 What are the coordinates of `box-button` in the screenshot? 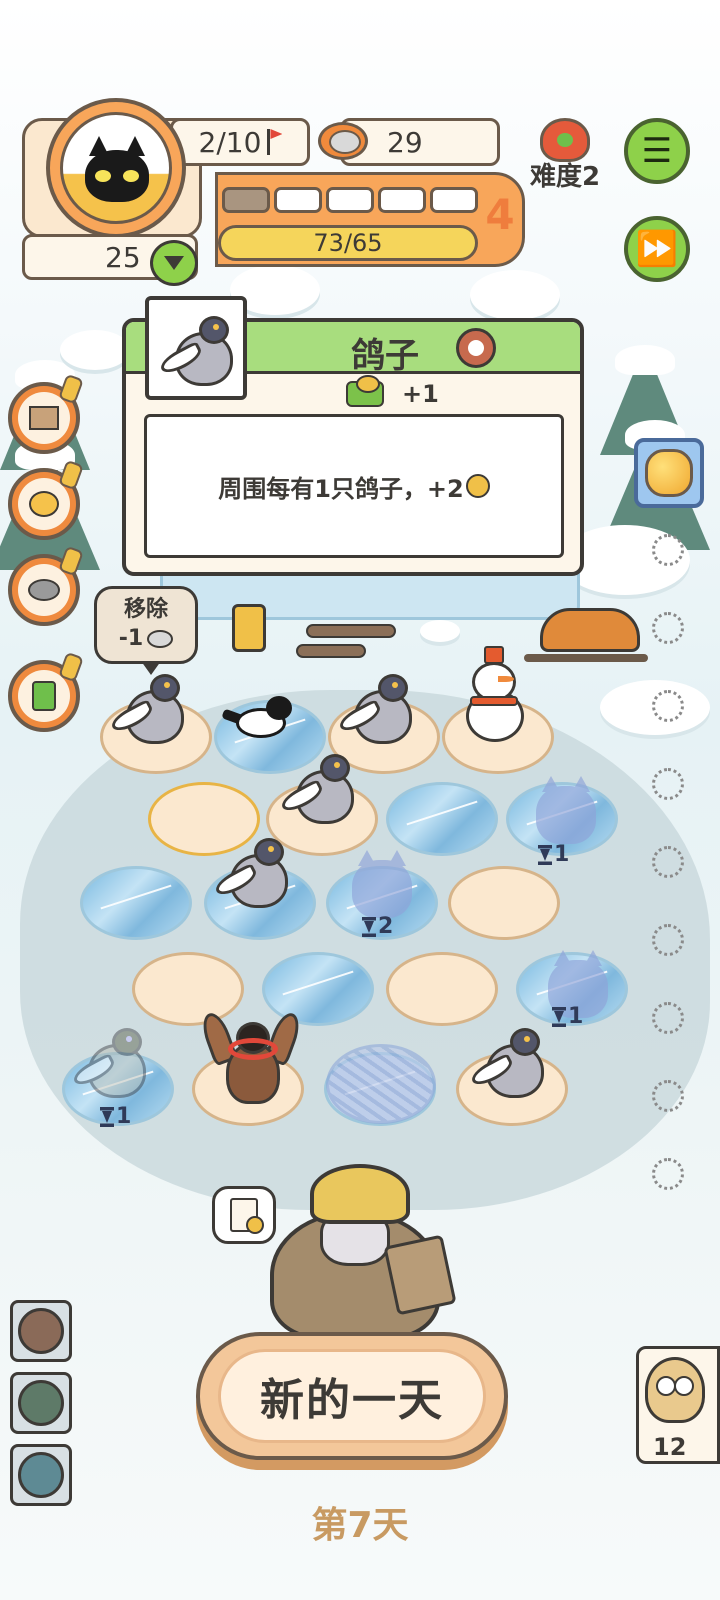 It's located at (44, 418).